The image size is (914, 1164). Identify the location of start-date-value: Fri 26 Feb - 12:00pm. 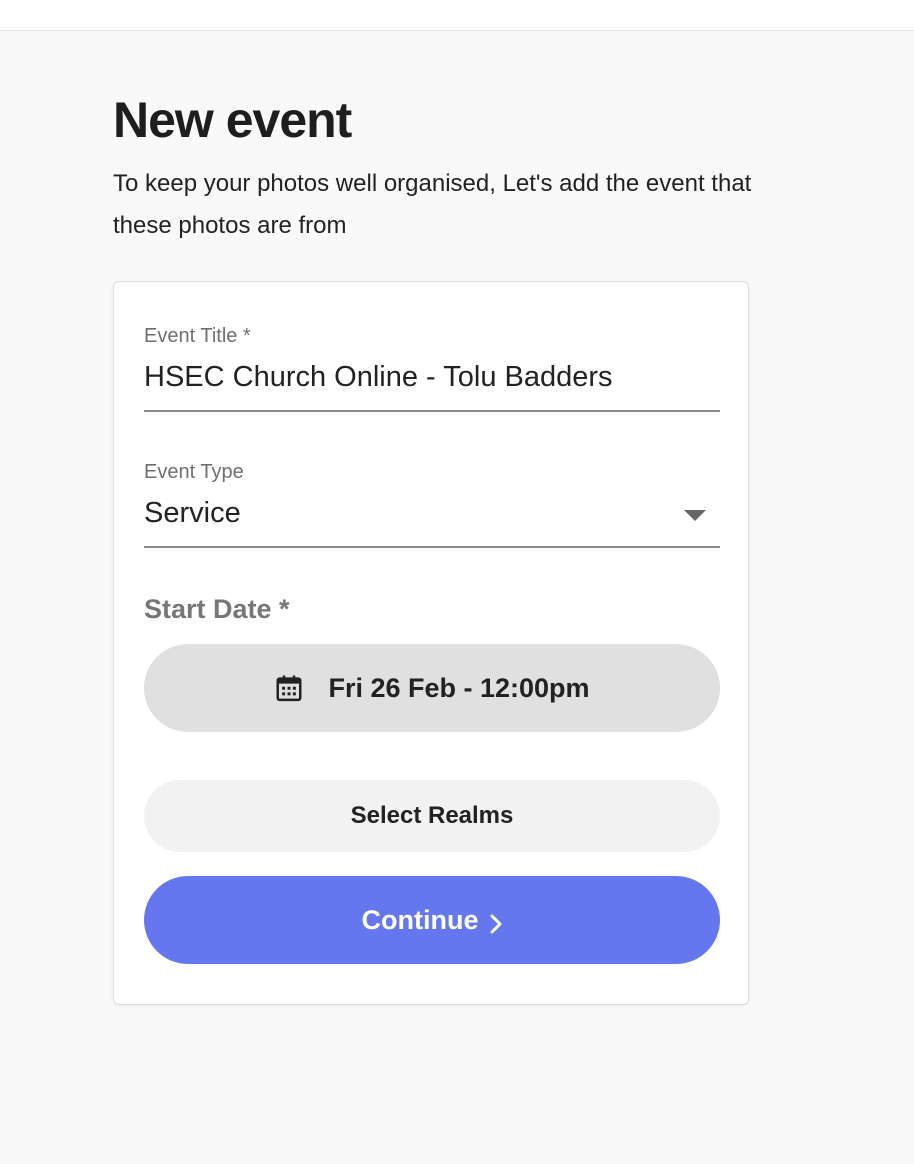
(459, 687).